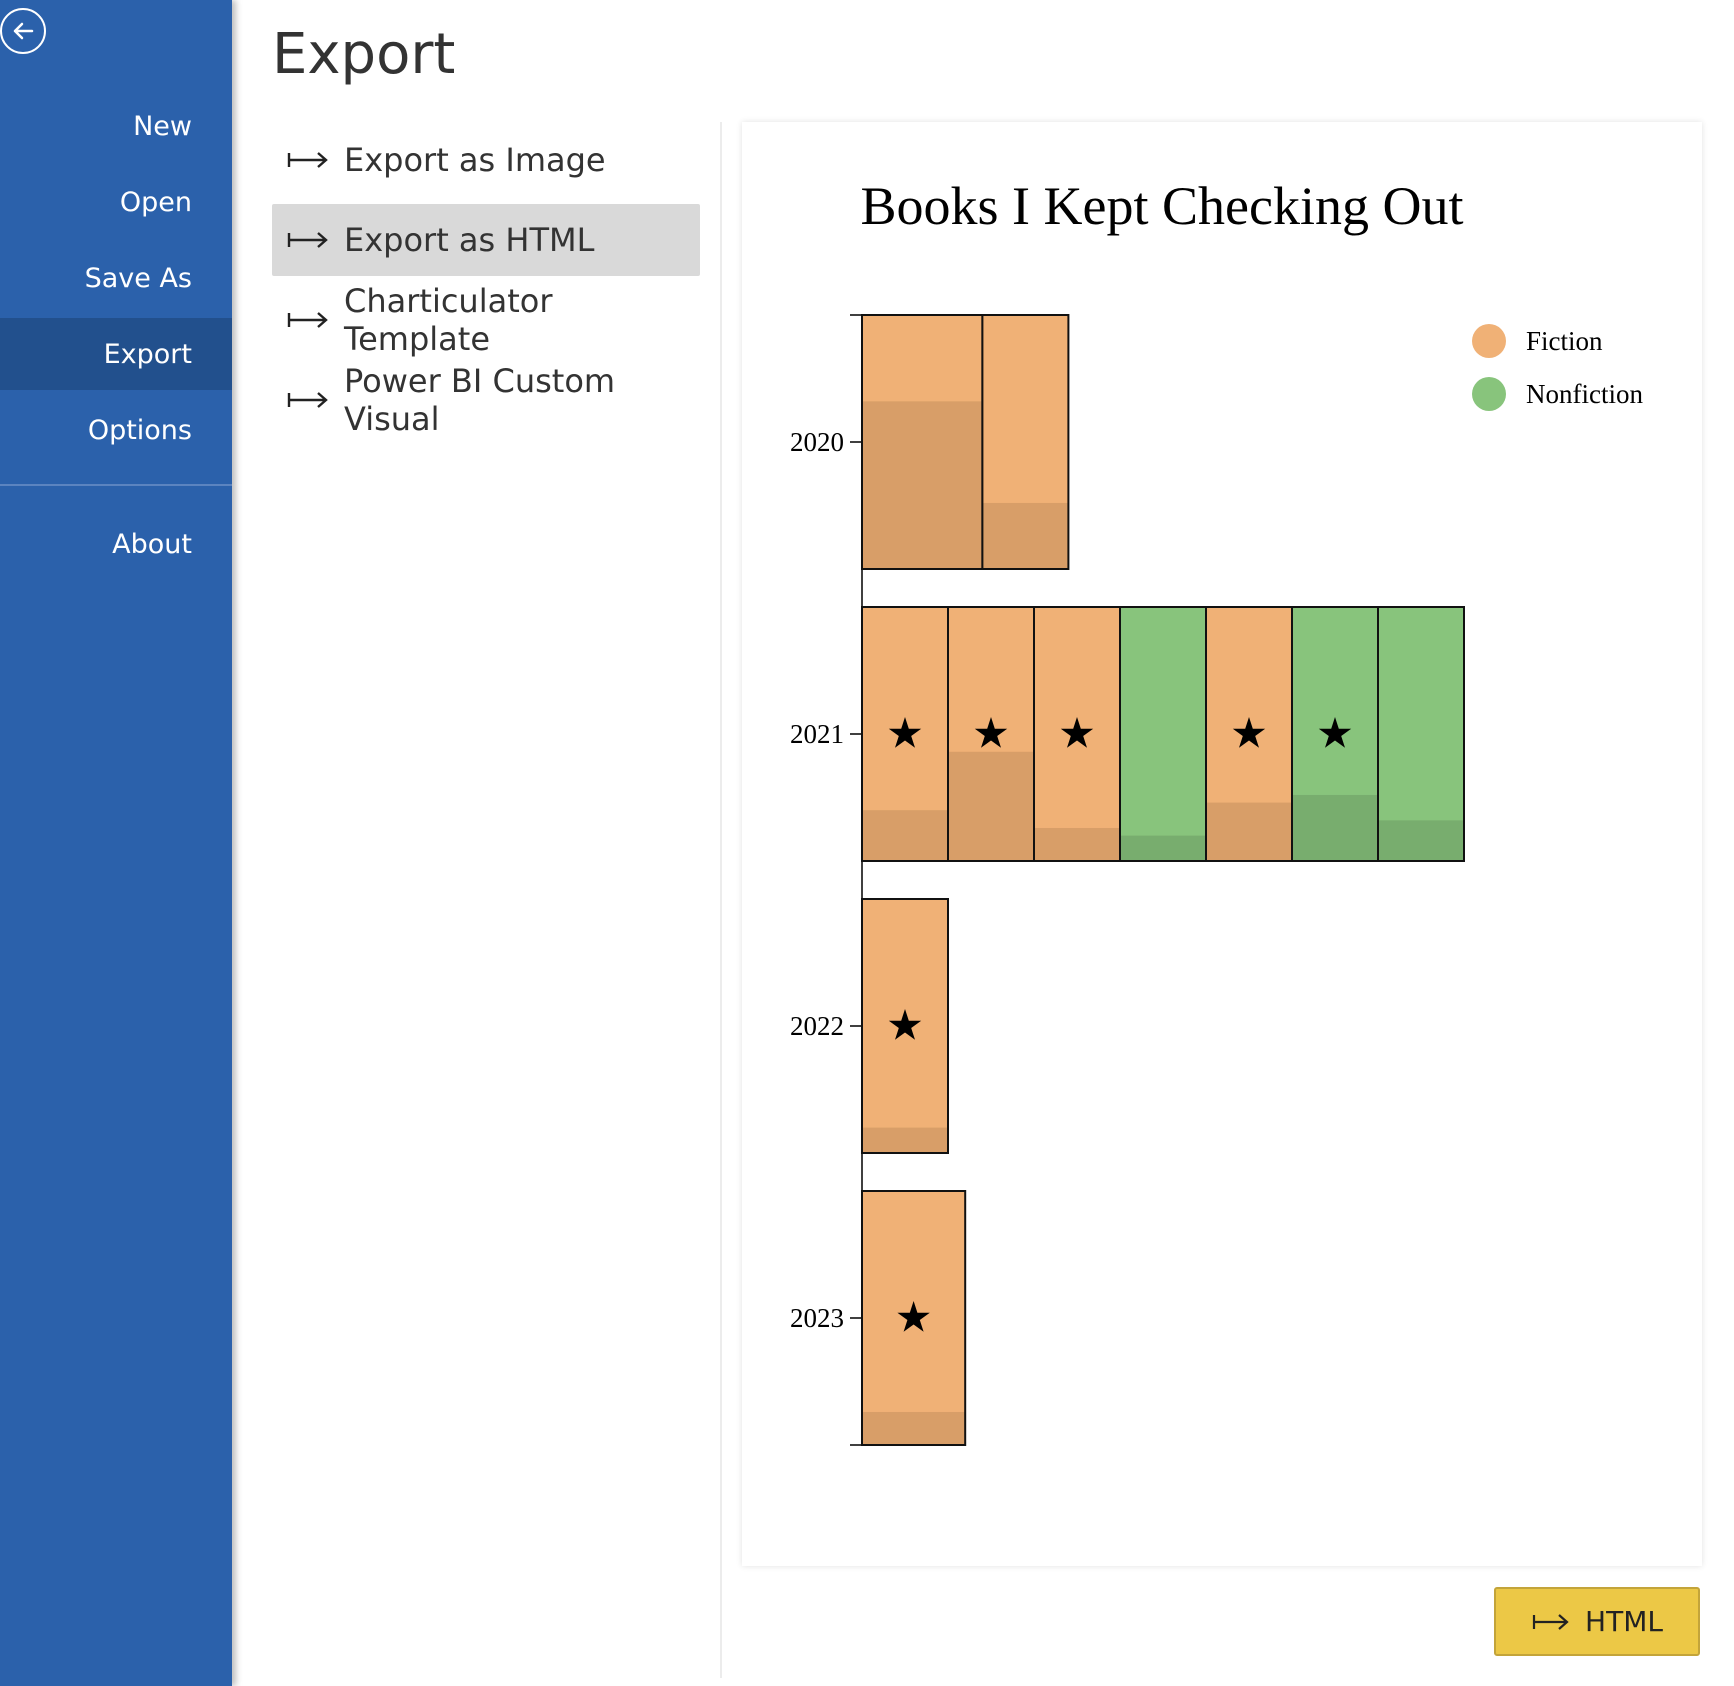  Describe the element at coordinates (475, 160) in the screenshot. I see `menu-item-label: Export as Image` at that location.